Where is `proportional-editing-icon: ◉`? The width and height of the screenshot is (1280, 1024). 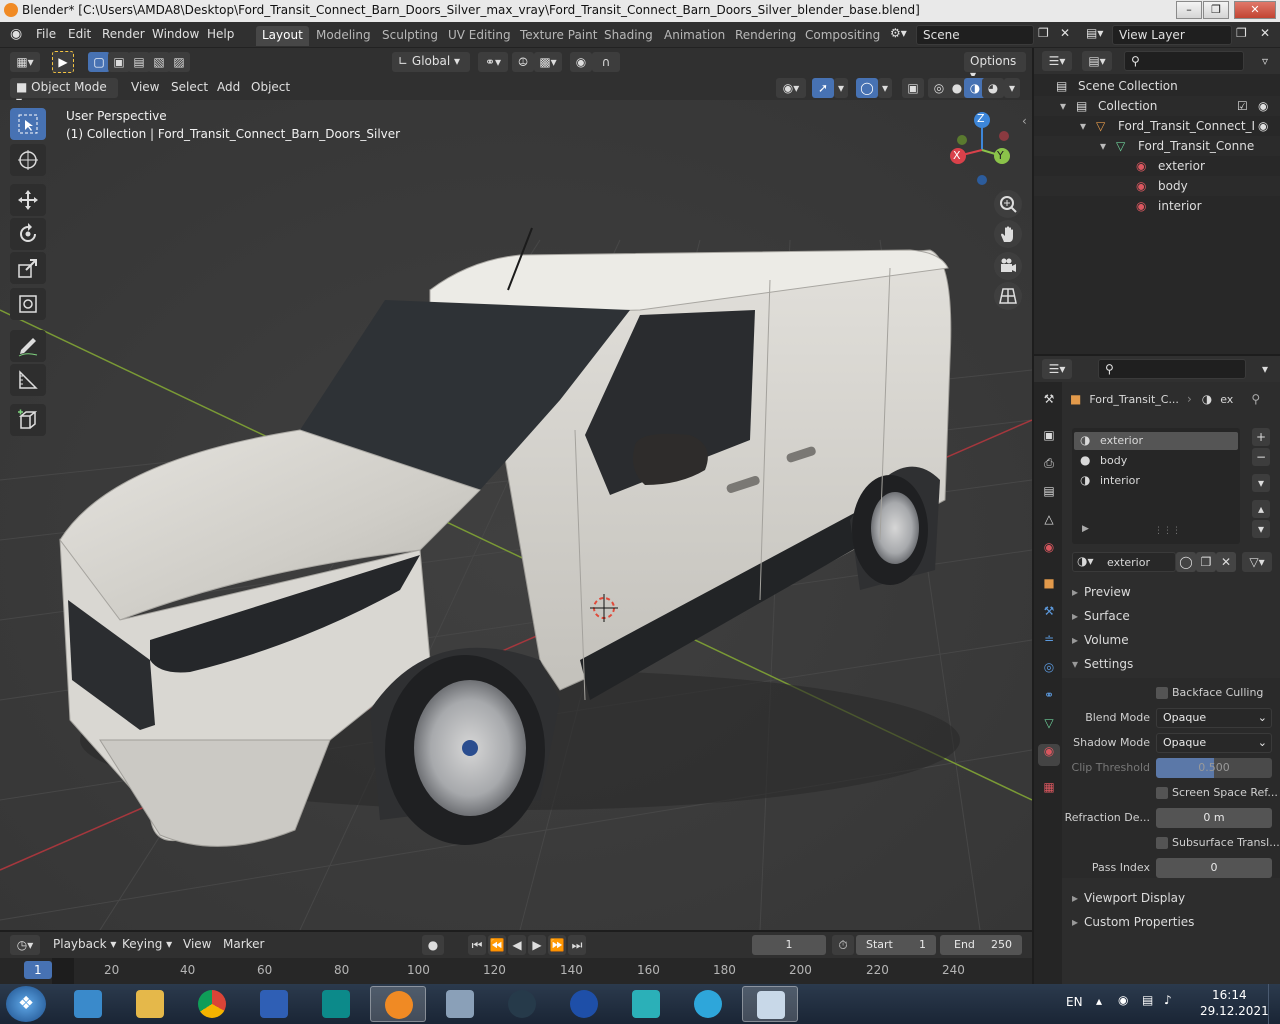
proportional-editing-icon: ◉ is located at coordinates (581, 62).